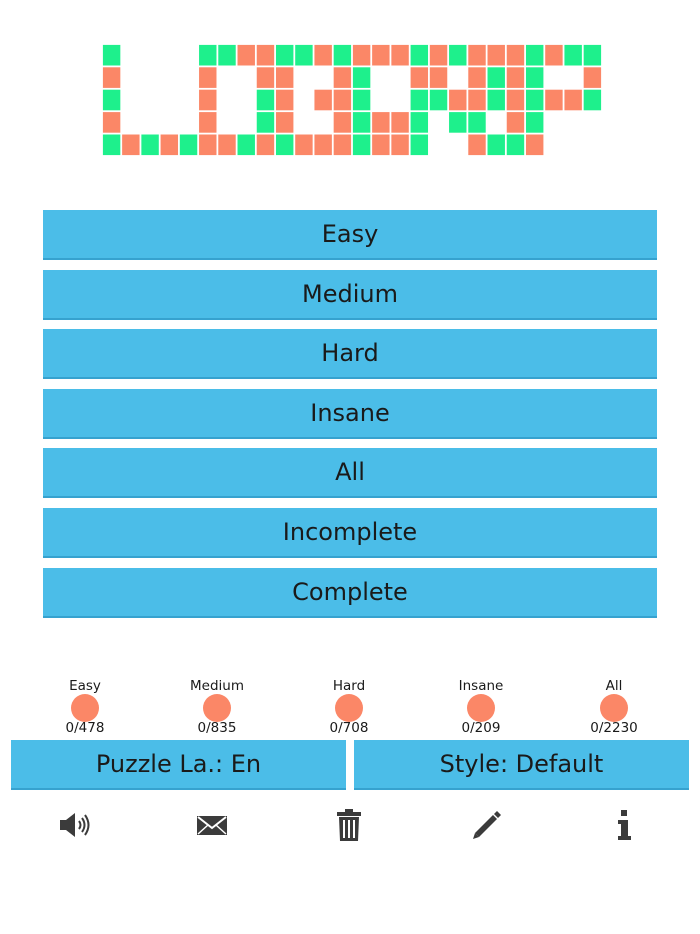  Describe the element at coordinates (178, 765) in the screenshot. I see `puzzle-language-button: Puzzle La.: En` at that location.